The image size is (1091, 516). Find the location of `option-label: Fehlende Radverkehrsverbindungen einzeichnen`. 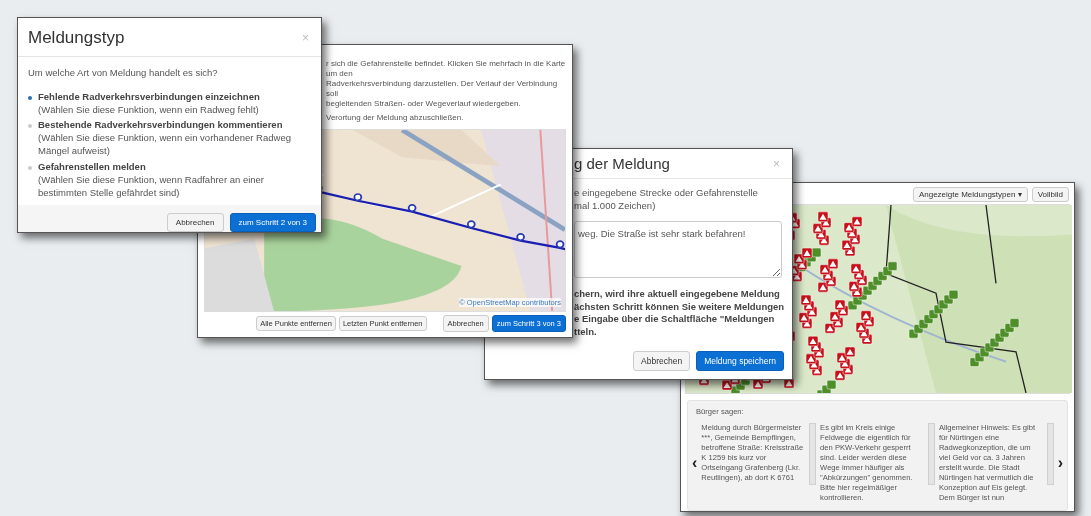

option-label: Fehlende Radverkehrsverbindungen einzeichnen is located at coordinates (149, 97).